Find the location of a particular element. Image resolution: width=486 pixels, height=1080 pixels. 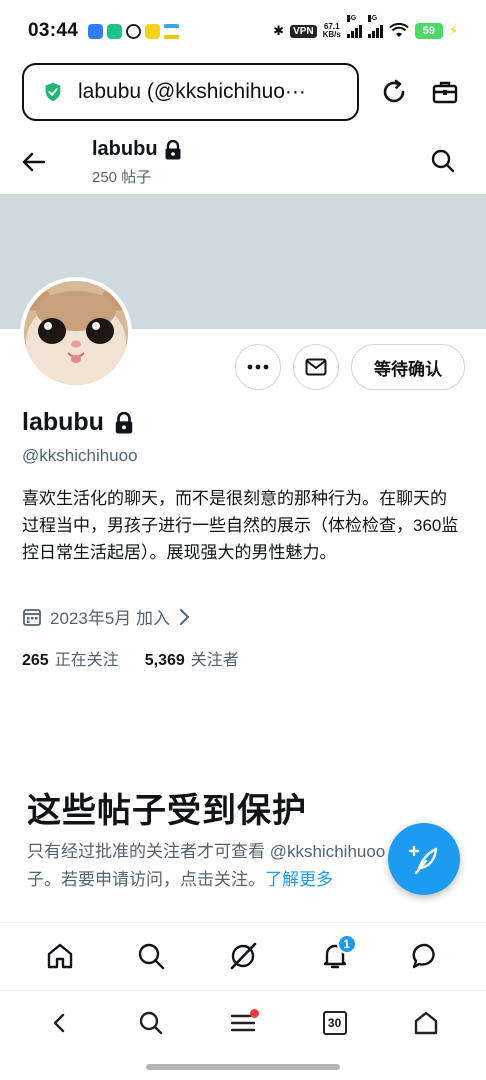

tab-count: 30 is located at coordinates (334, 1022).